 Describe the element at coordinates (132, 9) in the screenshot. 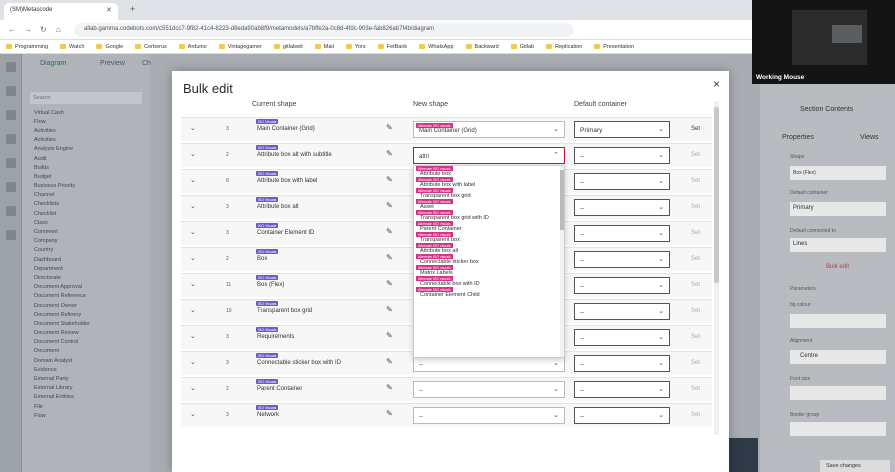

I see `new-tab-icon: +` at that location.